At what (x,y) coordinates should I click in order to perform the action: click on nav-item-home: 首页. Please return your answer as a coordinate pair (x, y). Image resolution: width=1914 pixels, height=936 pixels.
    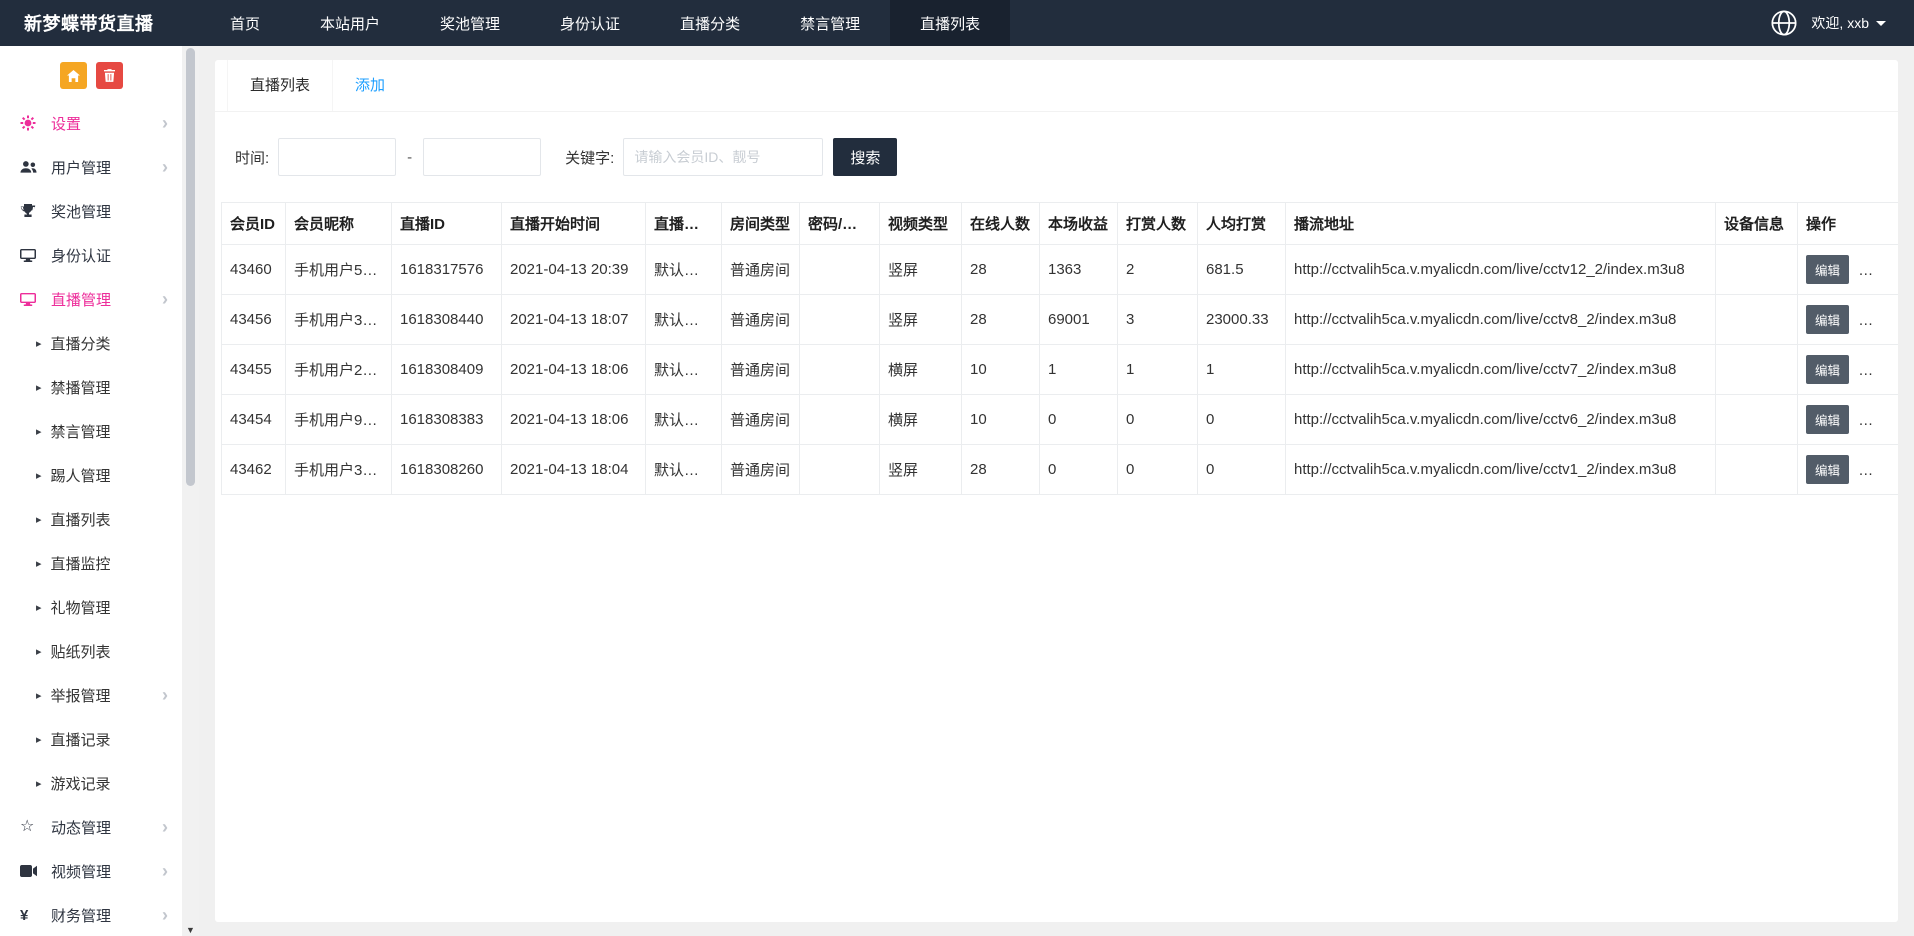
    Looking at the image, I should click on (245, 23).